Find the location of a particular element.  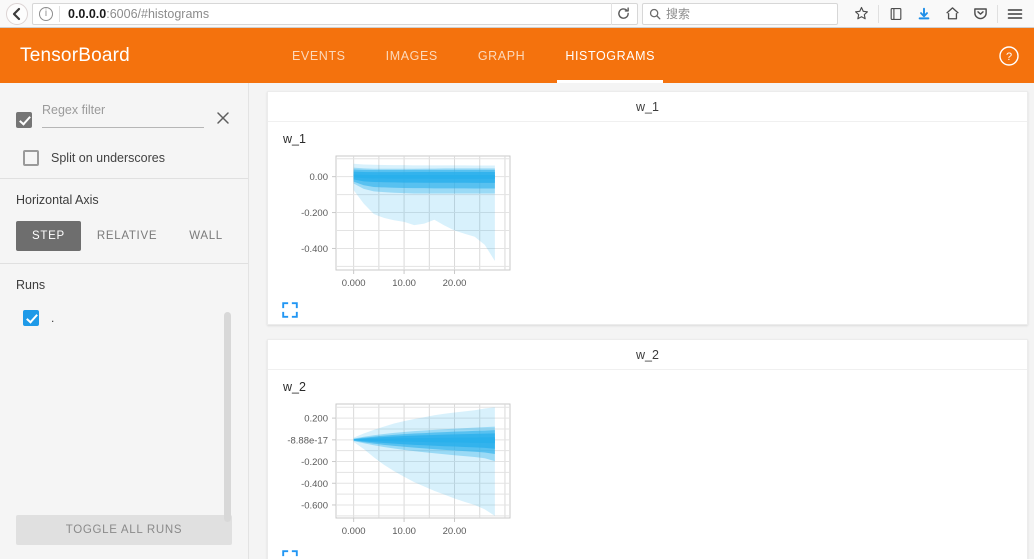

tab-images-label: IMAGES is located at coordinates (411, 55).